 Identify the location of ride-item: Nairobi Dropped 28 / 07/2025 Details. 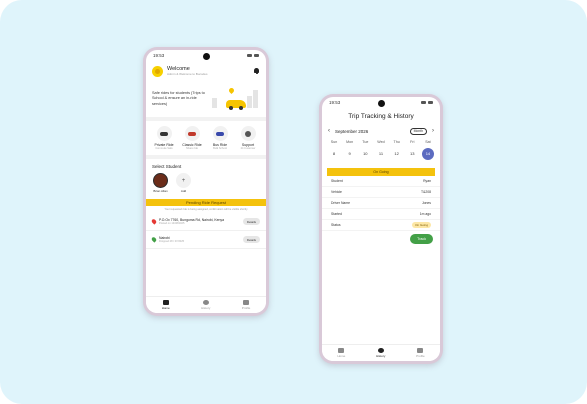
(206, 240).